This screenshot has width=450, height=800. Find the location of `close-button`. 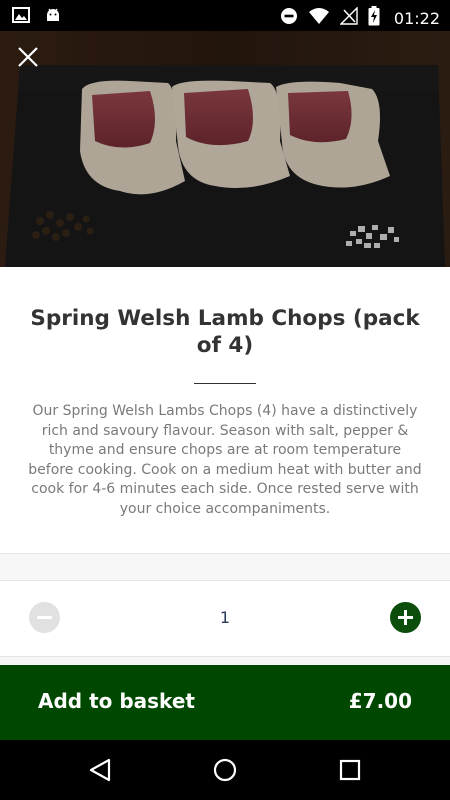

close-button is located at coordinates (28, 57).